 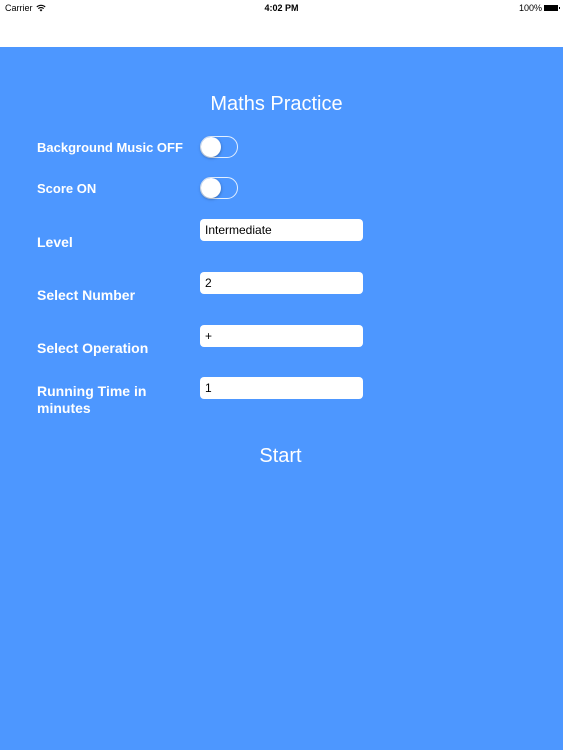 What do you see at coordinates (530, 8) in the screenshot?
I see `battery-percent: 100%` at bounding box center [530, 8].